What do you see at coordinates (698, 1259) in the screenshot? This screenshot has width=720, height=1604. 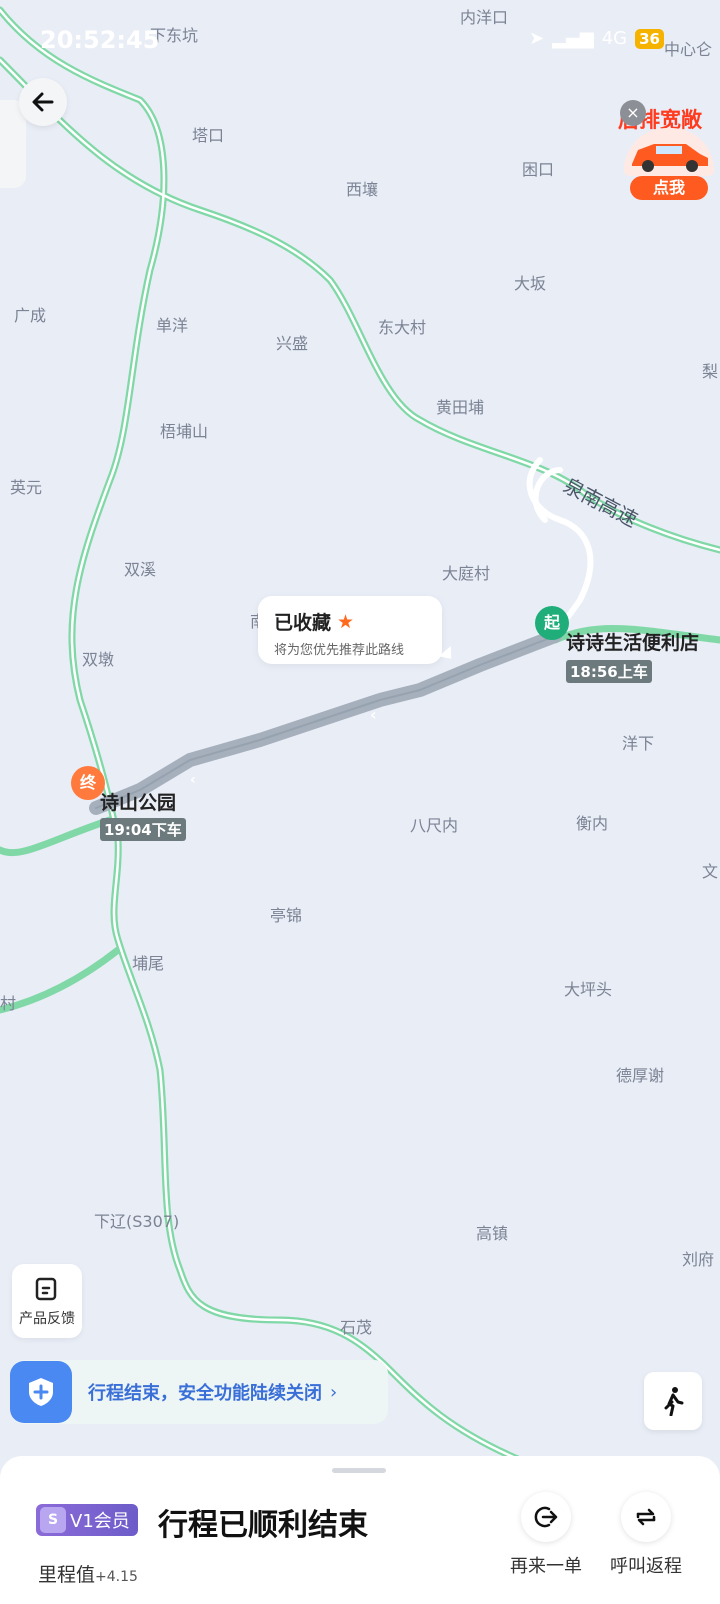 I see `place-label: 刘府` at bounding box center [698, 1259].